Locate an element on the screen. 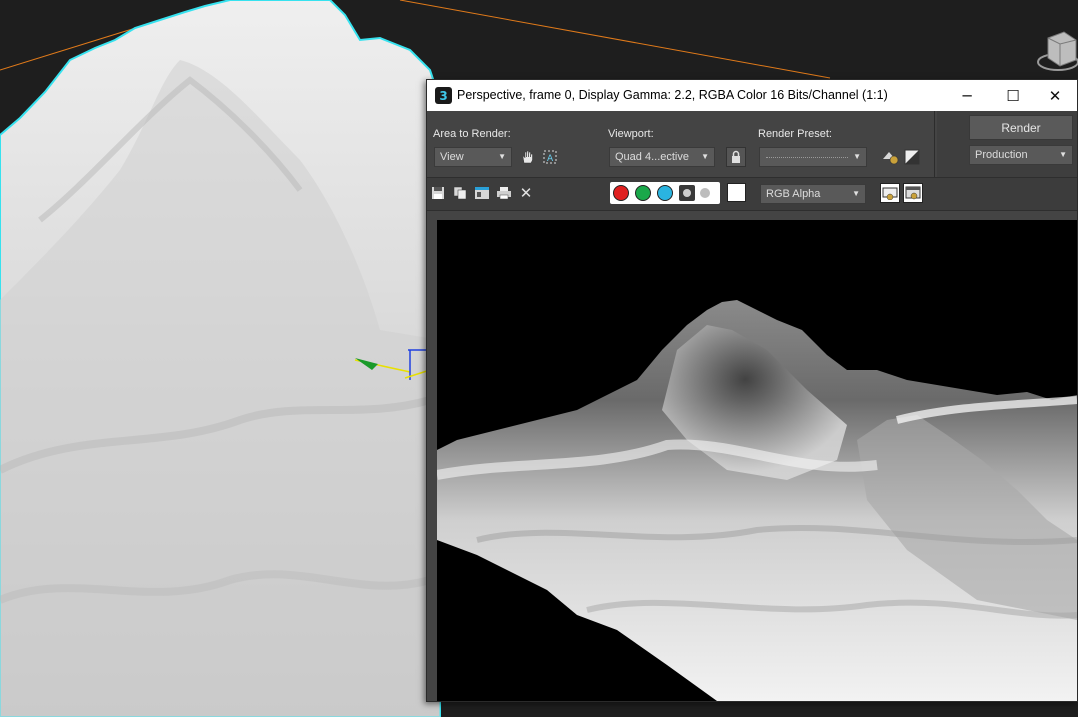 This screenshot has width=1078, height=717. production-dropdown: Production ▼ is located at coordinates (1021, 155).